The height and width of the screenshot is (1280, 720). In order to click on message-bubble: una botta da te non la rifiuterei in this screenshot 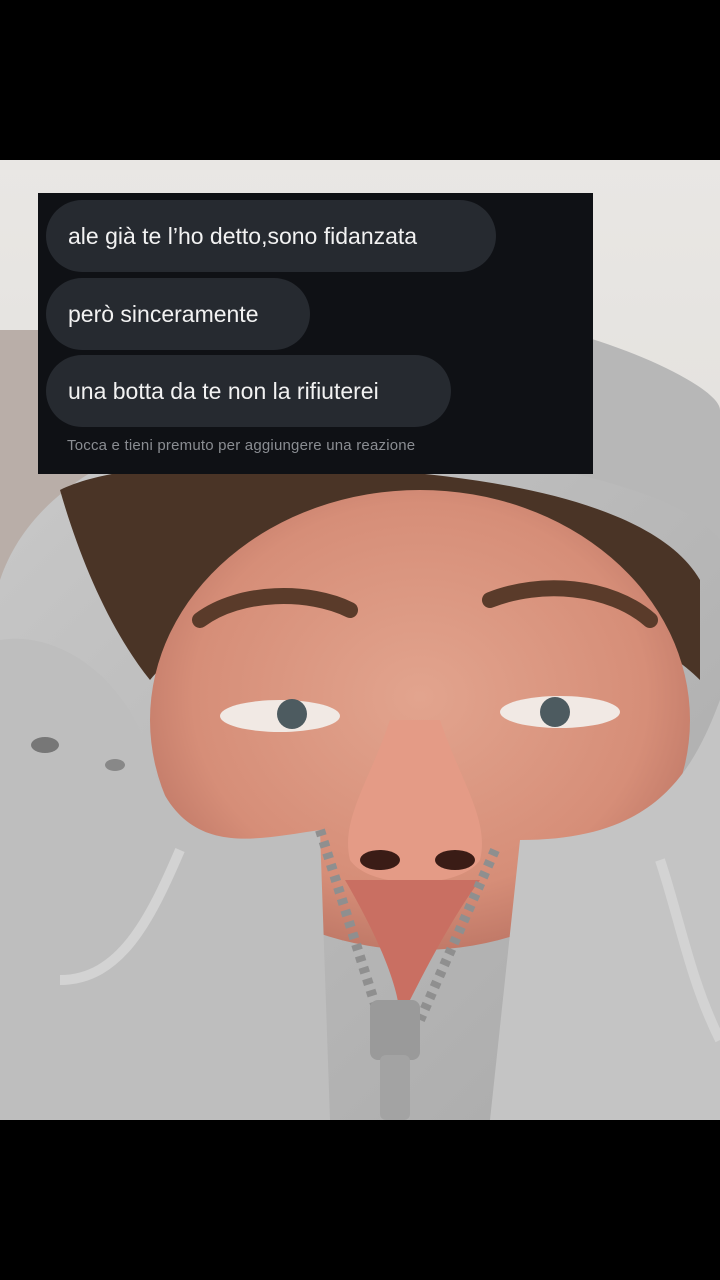, I will do `click(248, 391)`.